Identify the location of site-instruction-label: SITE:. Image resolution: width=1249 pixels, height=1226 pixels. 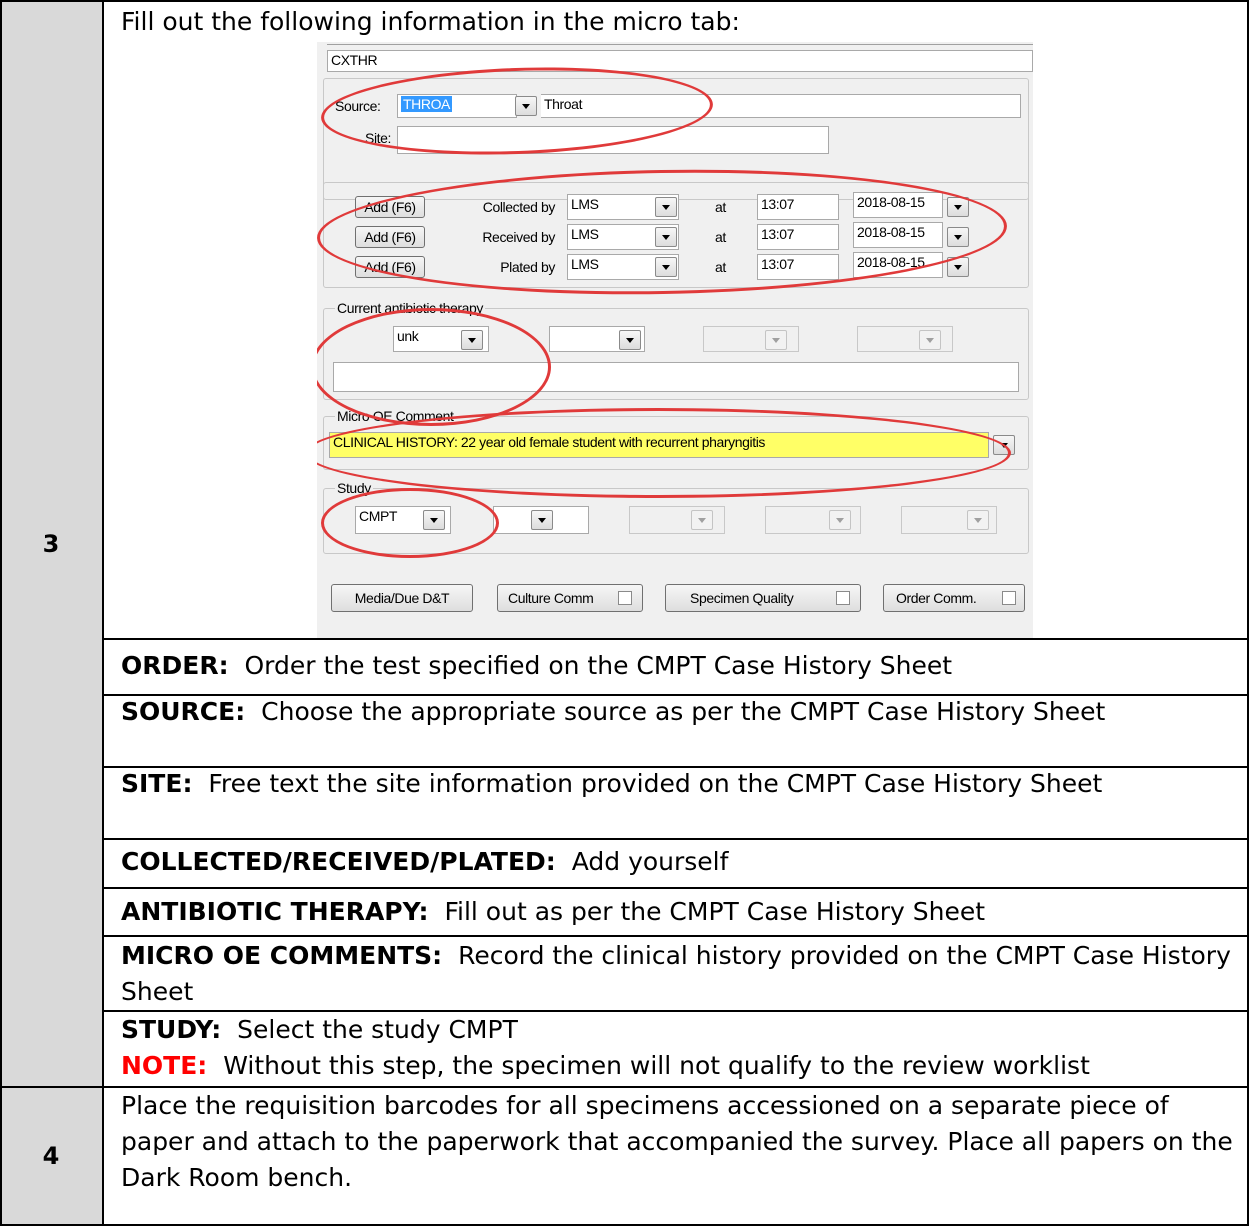
(157, 783).